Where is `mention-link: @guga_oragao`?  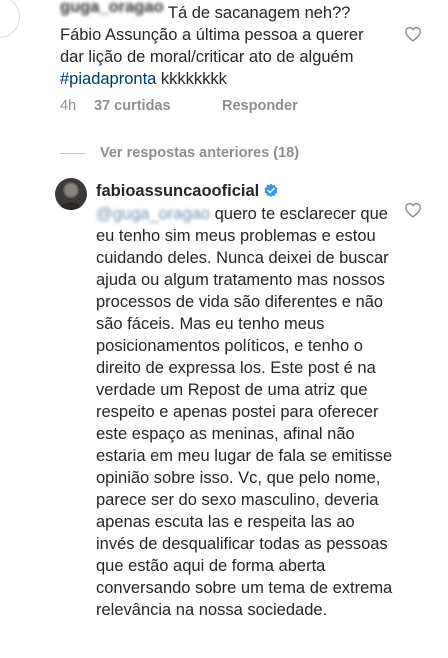
mention-link: @guga_oragao is located at coordinates (153, 214).